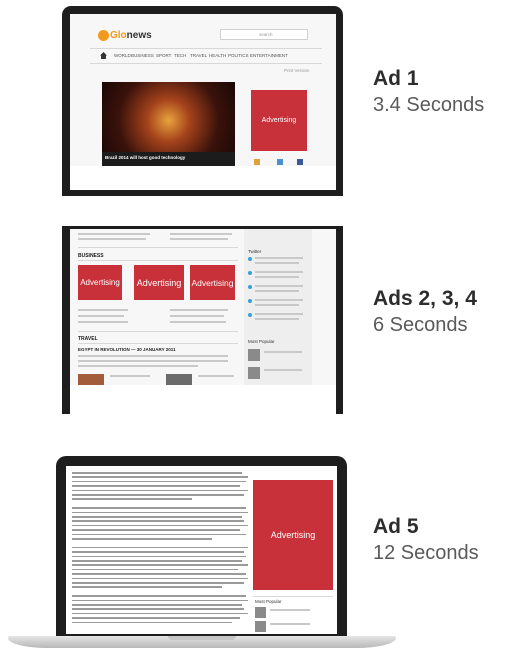 This screenshot has height=659, width=523. Describe the element at coordinates (396, 526) in the screenshot. I see `ad-5-title: Ad 5` at that location.